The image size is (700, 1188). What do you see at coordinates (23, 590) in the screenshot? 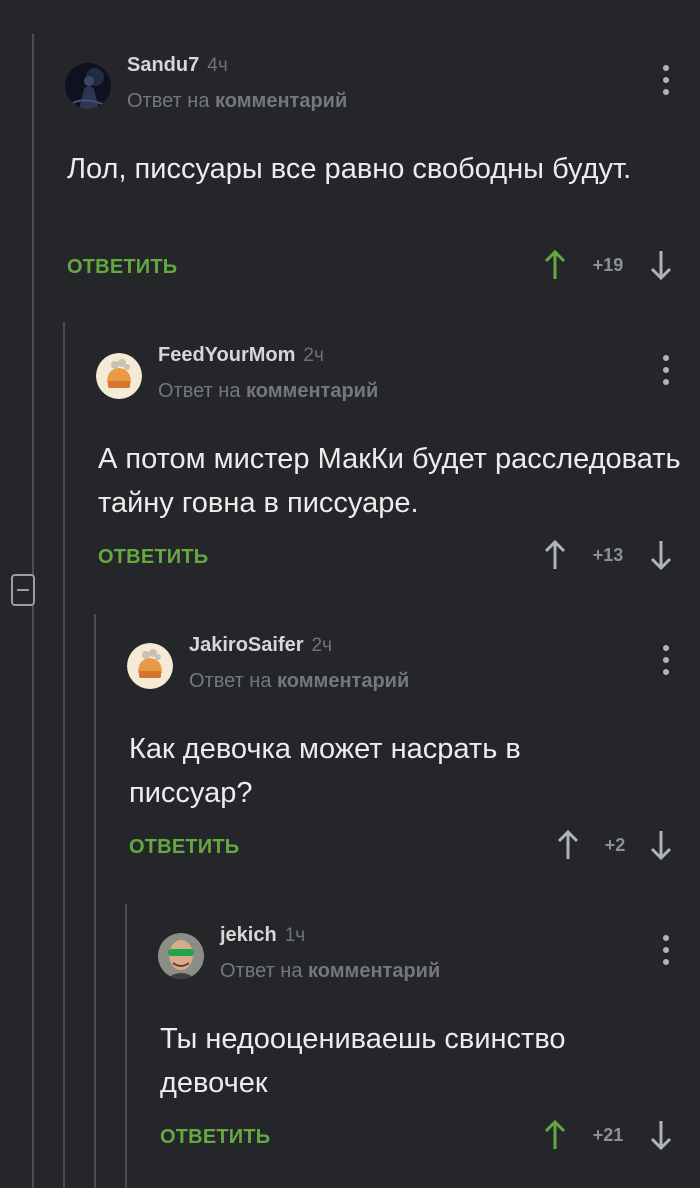
I see `collapse-thread-button` at bounding box center [23, 590].